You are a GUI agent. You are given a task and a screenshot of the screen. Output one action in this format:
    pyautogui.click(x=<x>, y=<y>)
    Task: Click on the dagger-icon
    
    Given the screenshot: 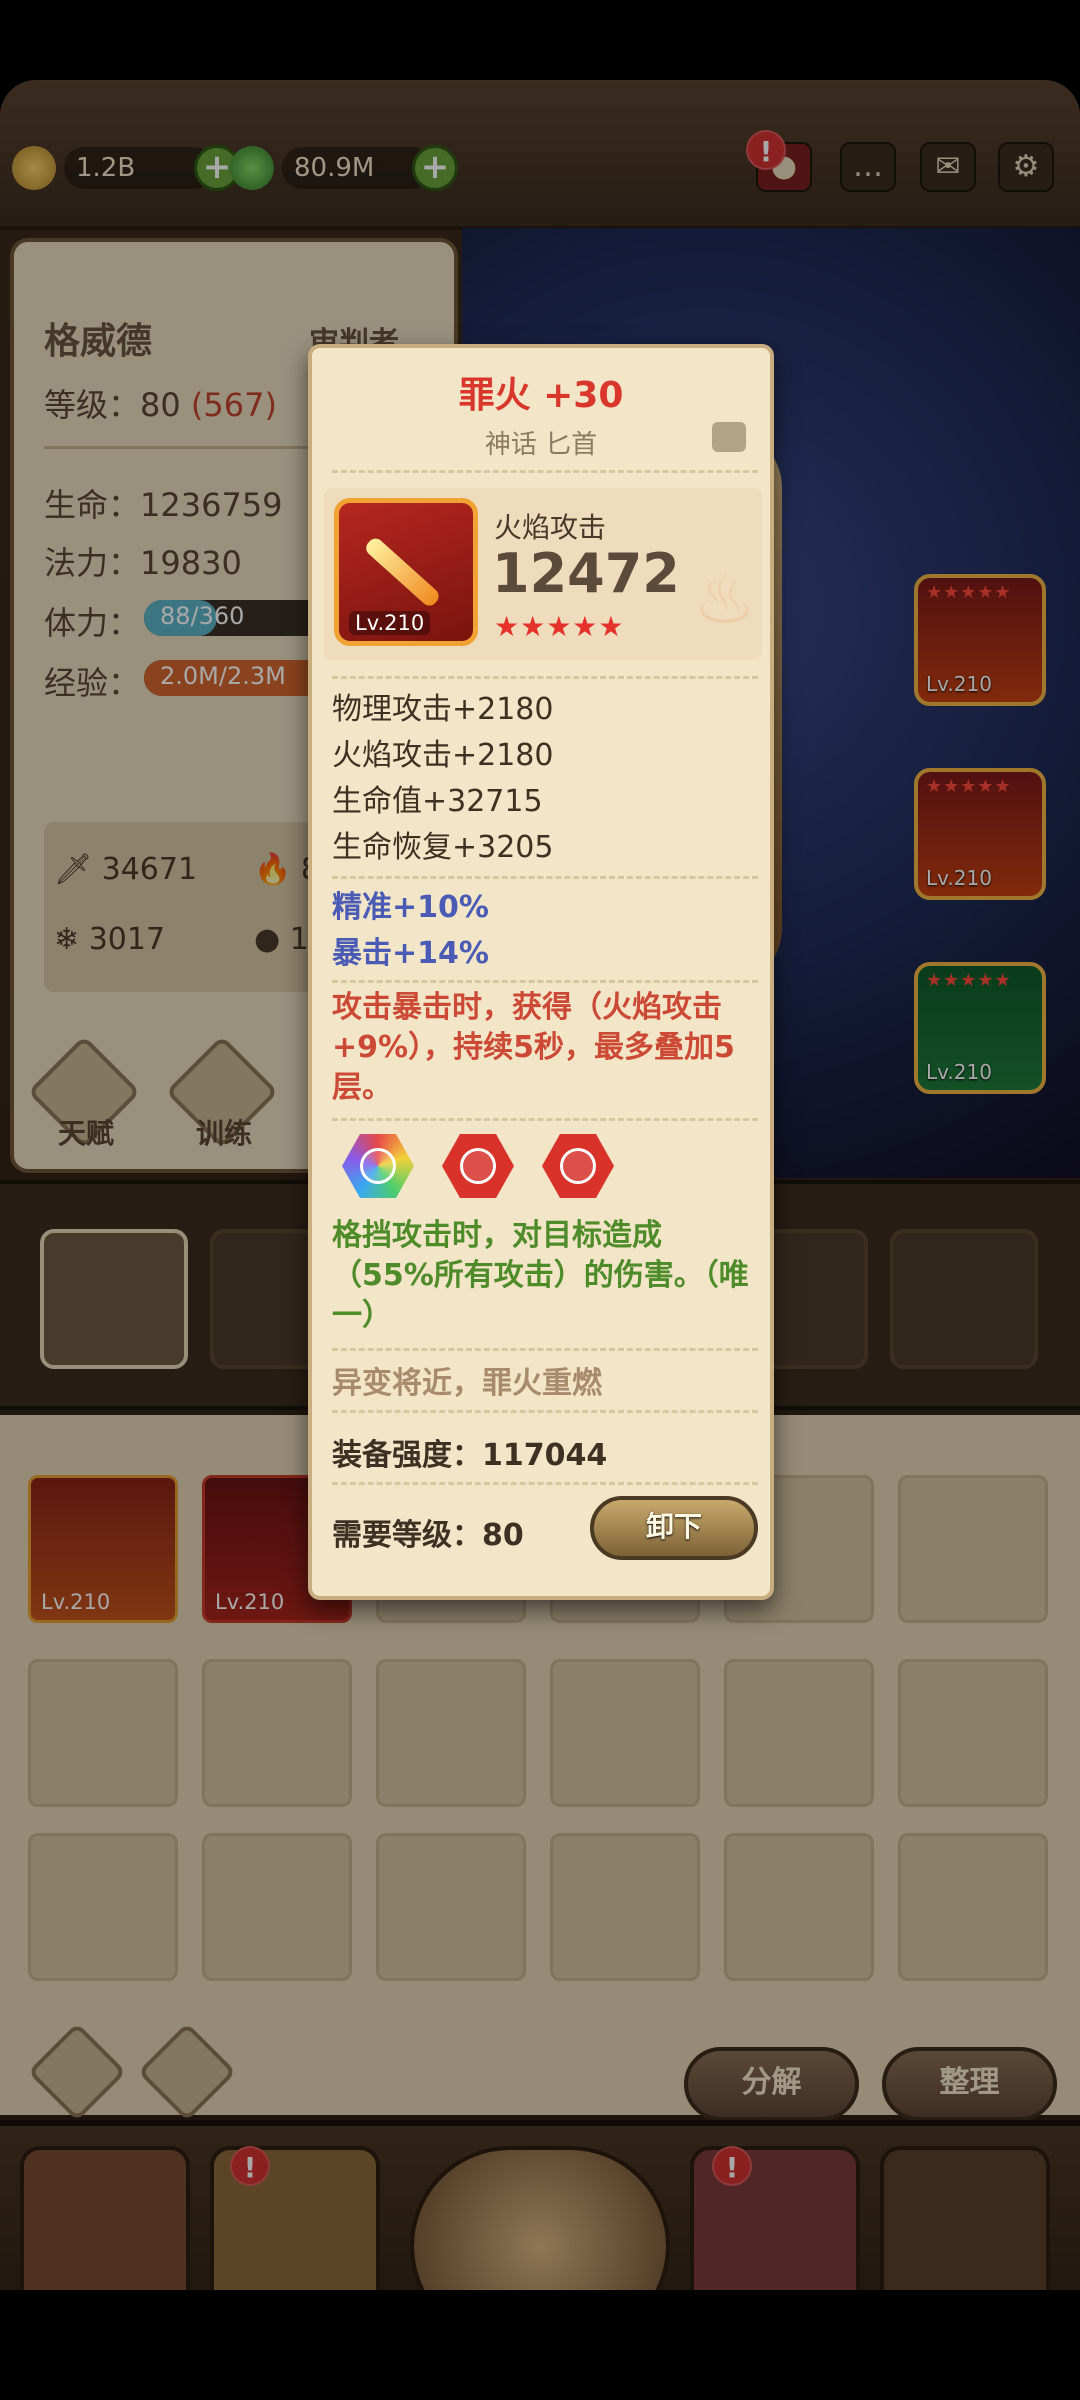 What is the action you would take?
    pyautogui.click(x=402, y=572)
    